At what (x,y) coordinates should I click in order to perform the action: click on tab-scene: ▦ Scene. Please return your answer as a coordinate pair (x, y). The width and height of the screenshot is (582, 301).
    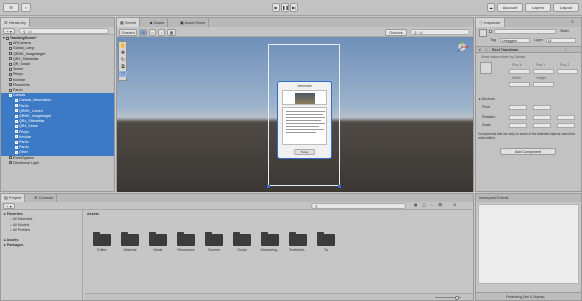
    Looking at the image, I should click on (129, 22).